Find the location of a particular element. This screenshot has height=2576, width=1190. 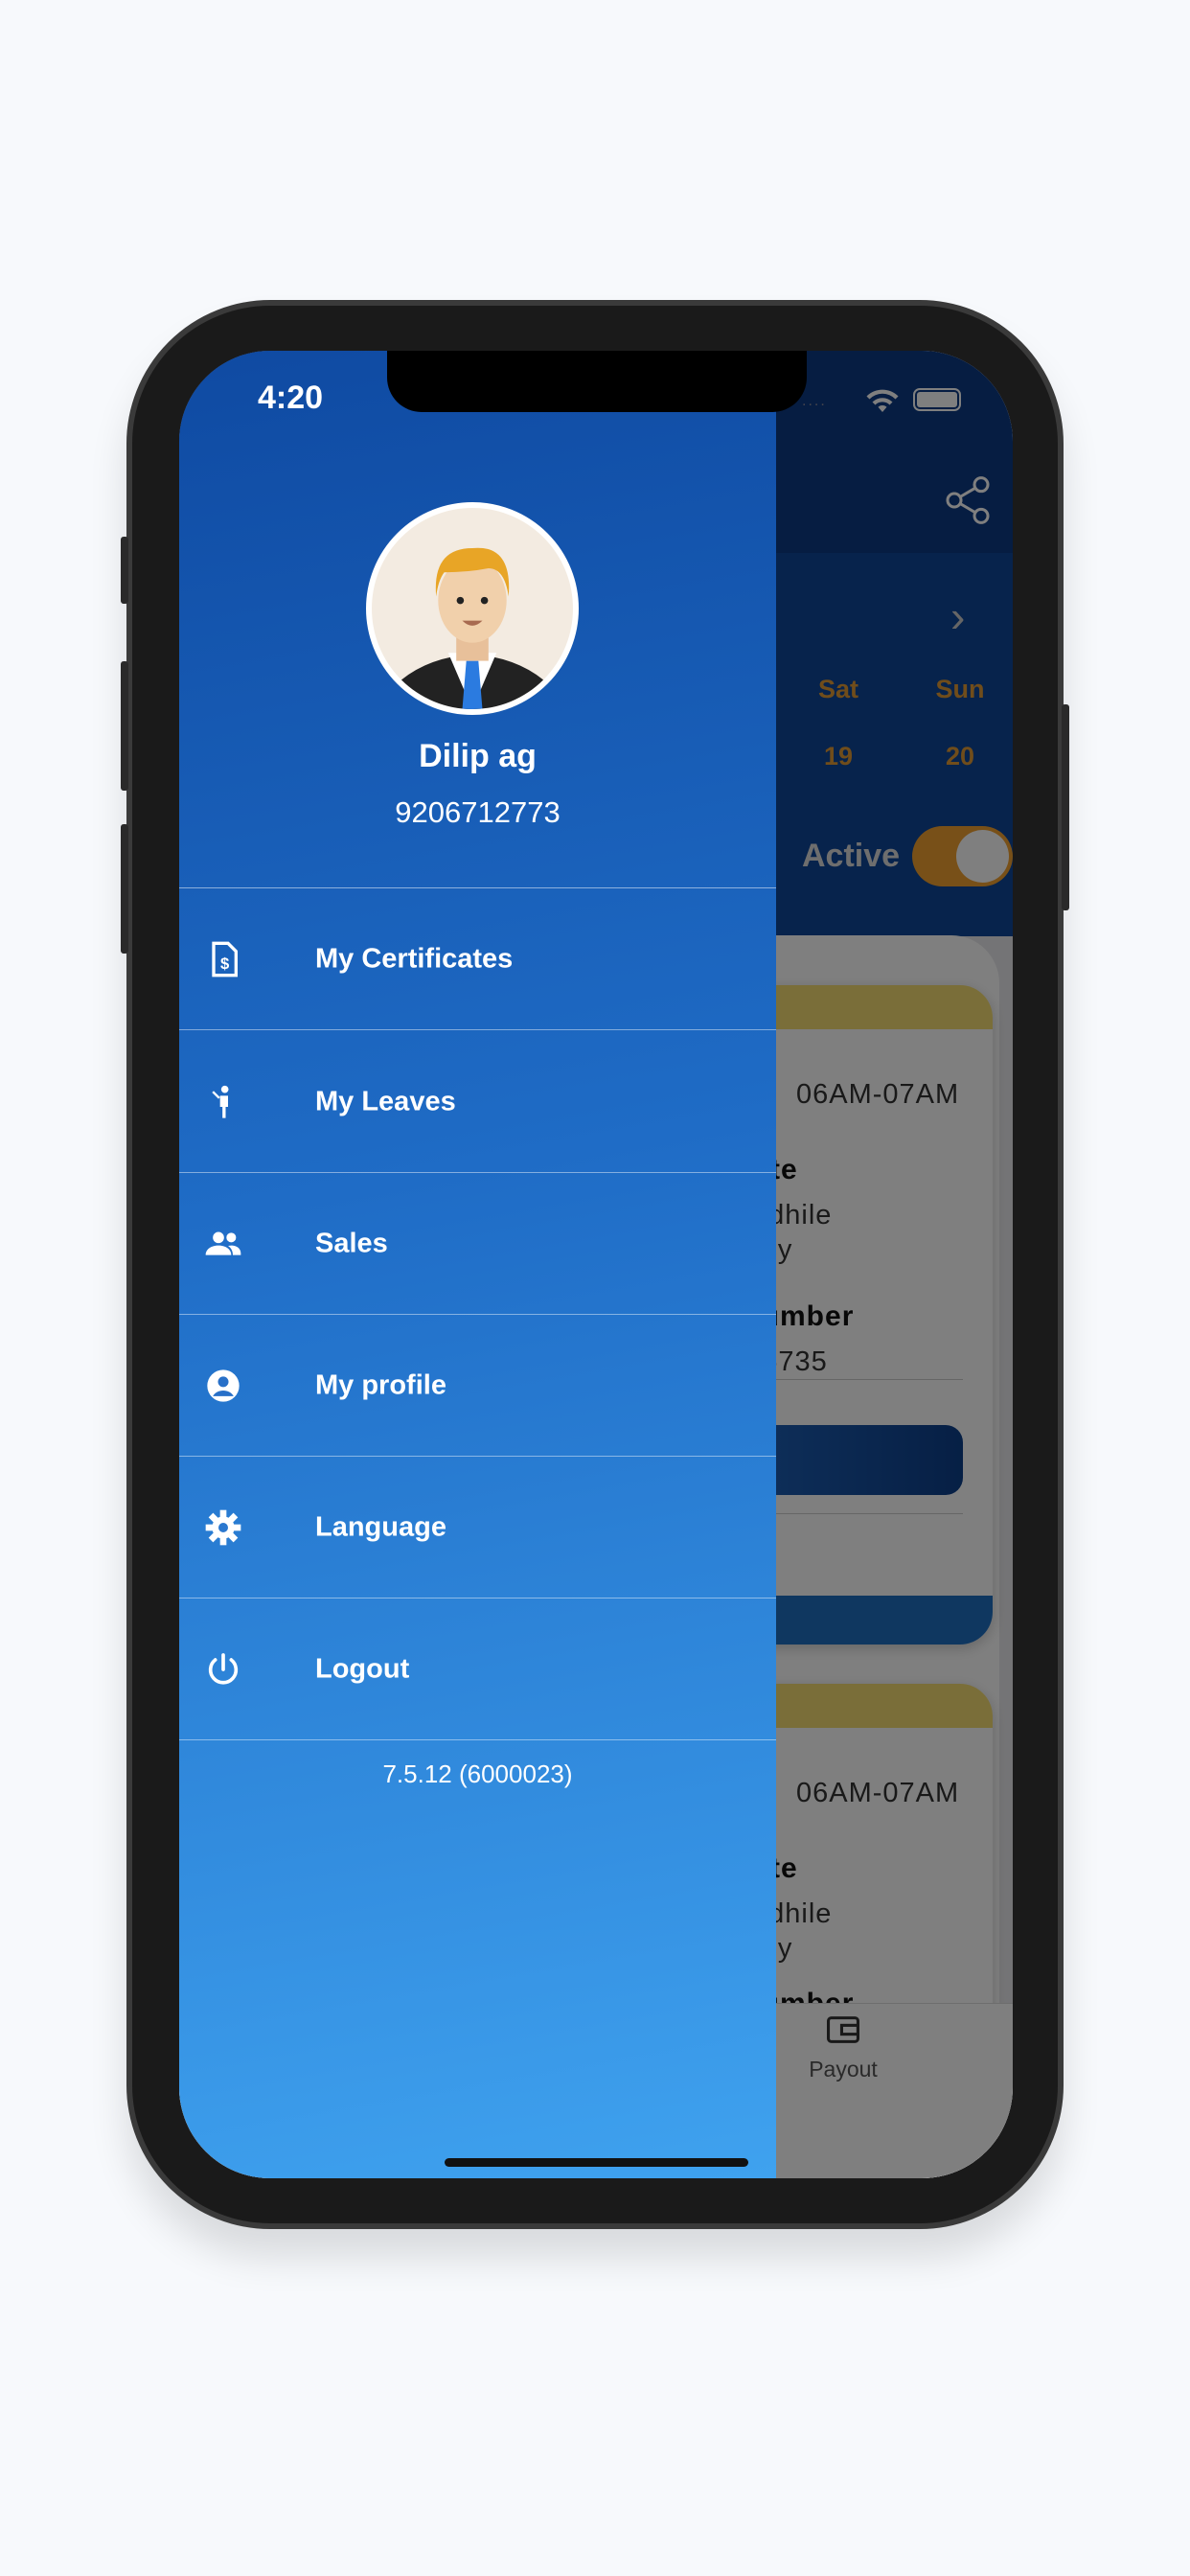

menu-item-sales: Sales is located at coordinates (478, 1244).